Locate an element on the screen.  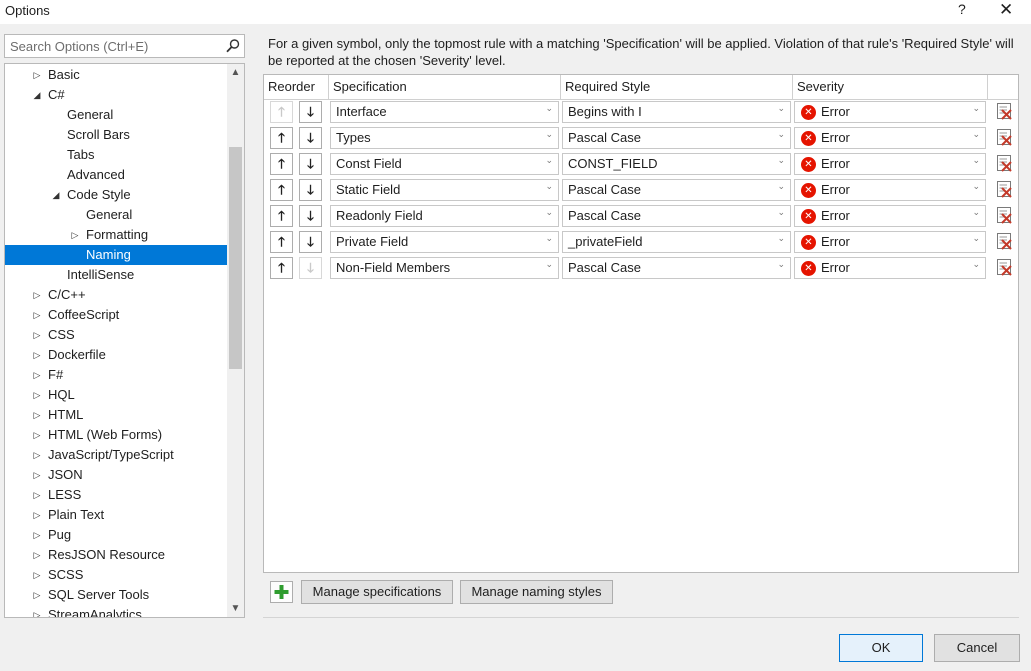
tree-item-code-style: ◢ Code Style is located at coordinates (116, 195).